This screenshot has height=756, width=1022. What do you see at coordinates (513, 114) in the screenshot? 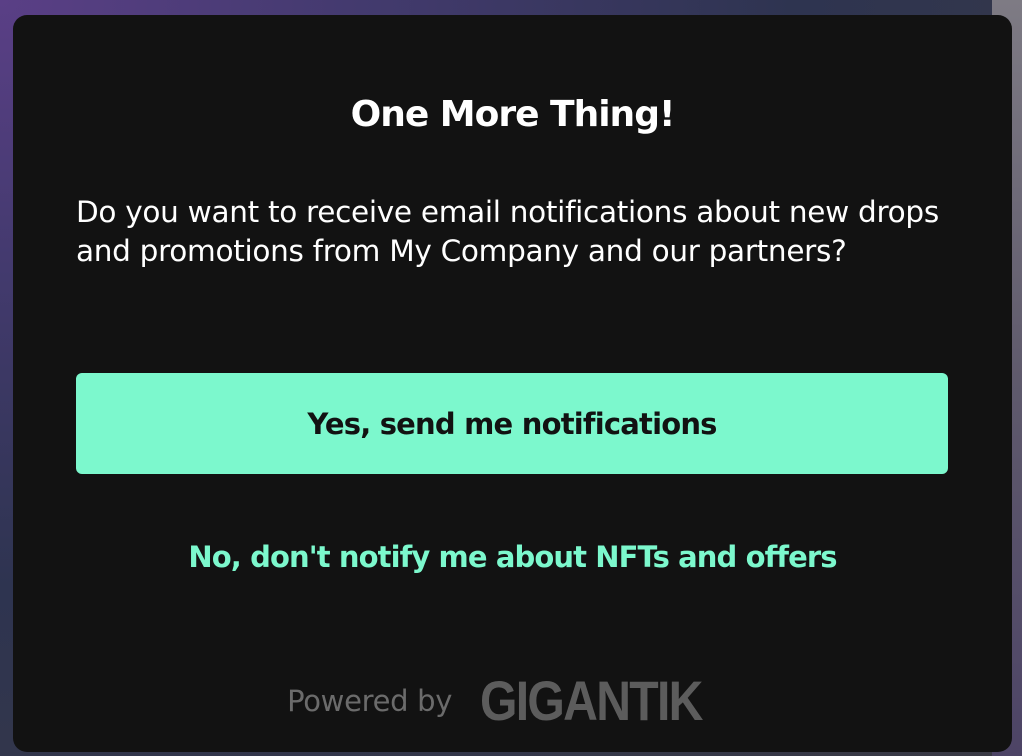
I see `modal-title: One More Thing!` at bounding box center [513, 114].